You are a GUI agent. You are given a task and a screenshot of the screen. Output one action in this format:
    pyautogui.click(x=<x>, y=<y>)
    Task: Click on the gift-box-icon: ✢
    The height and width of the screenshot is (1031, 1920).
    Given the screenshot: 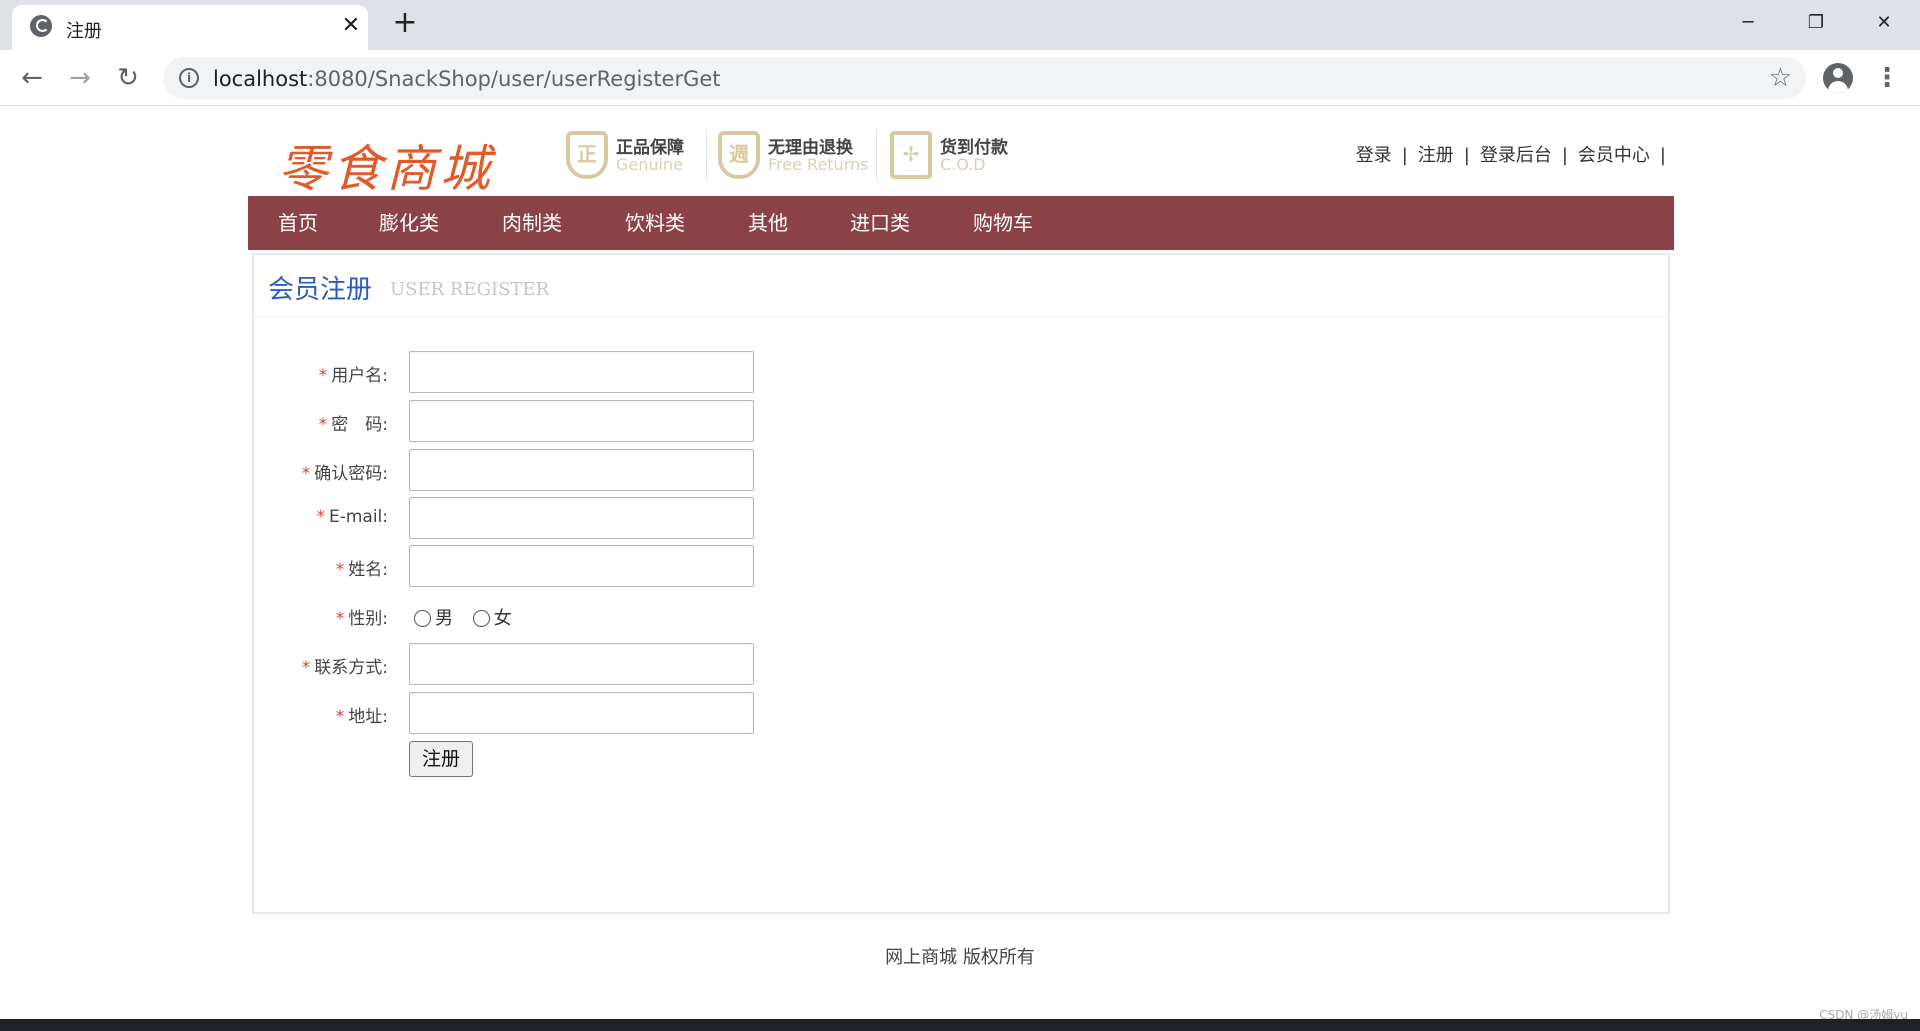 What is the action you would take?
    pyautogui.click(x=911, y=155)
    